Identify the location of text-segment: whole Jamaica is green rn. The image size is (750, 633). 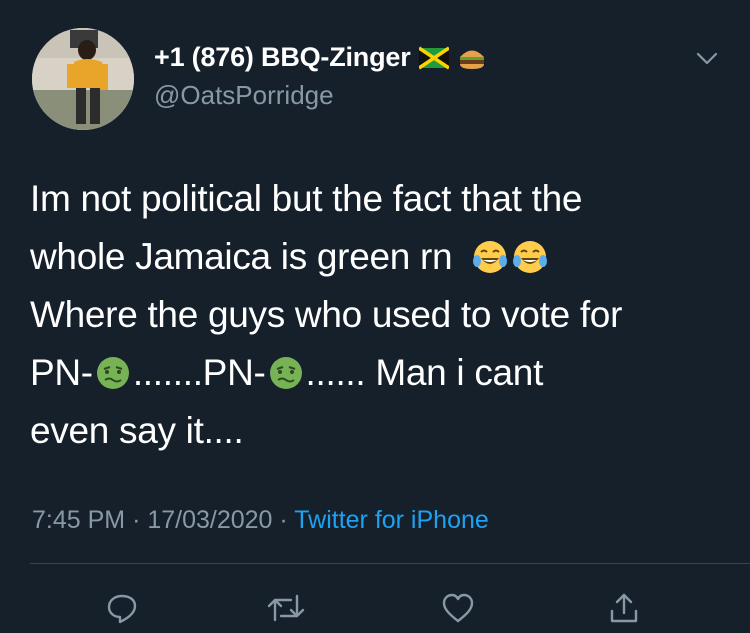
(241, 256).